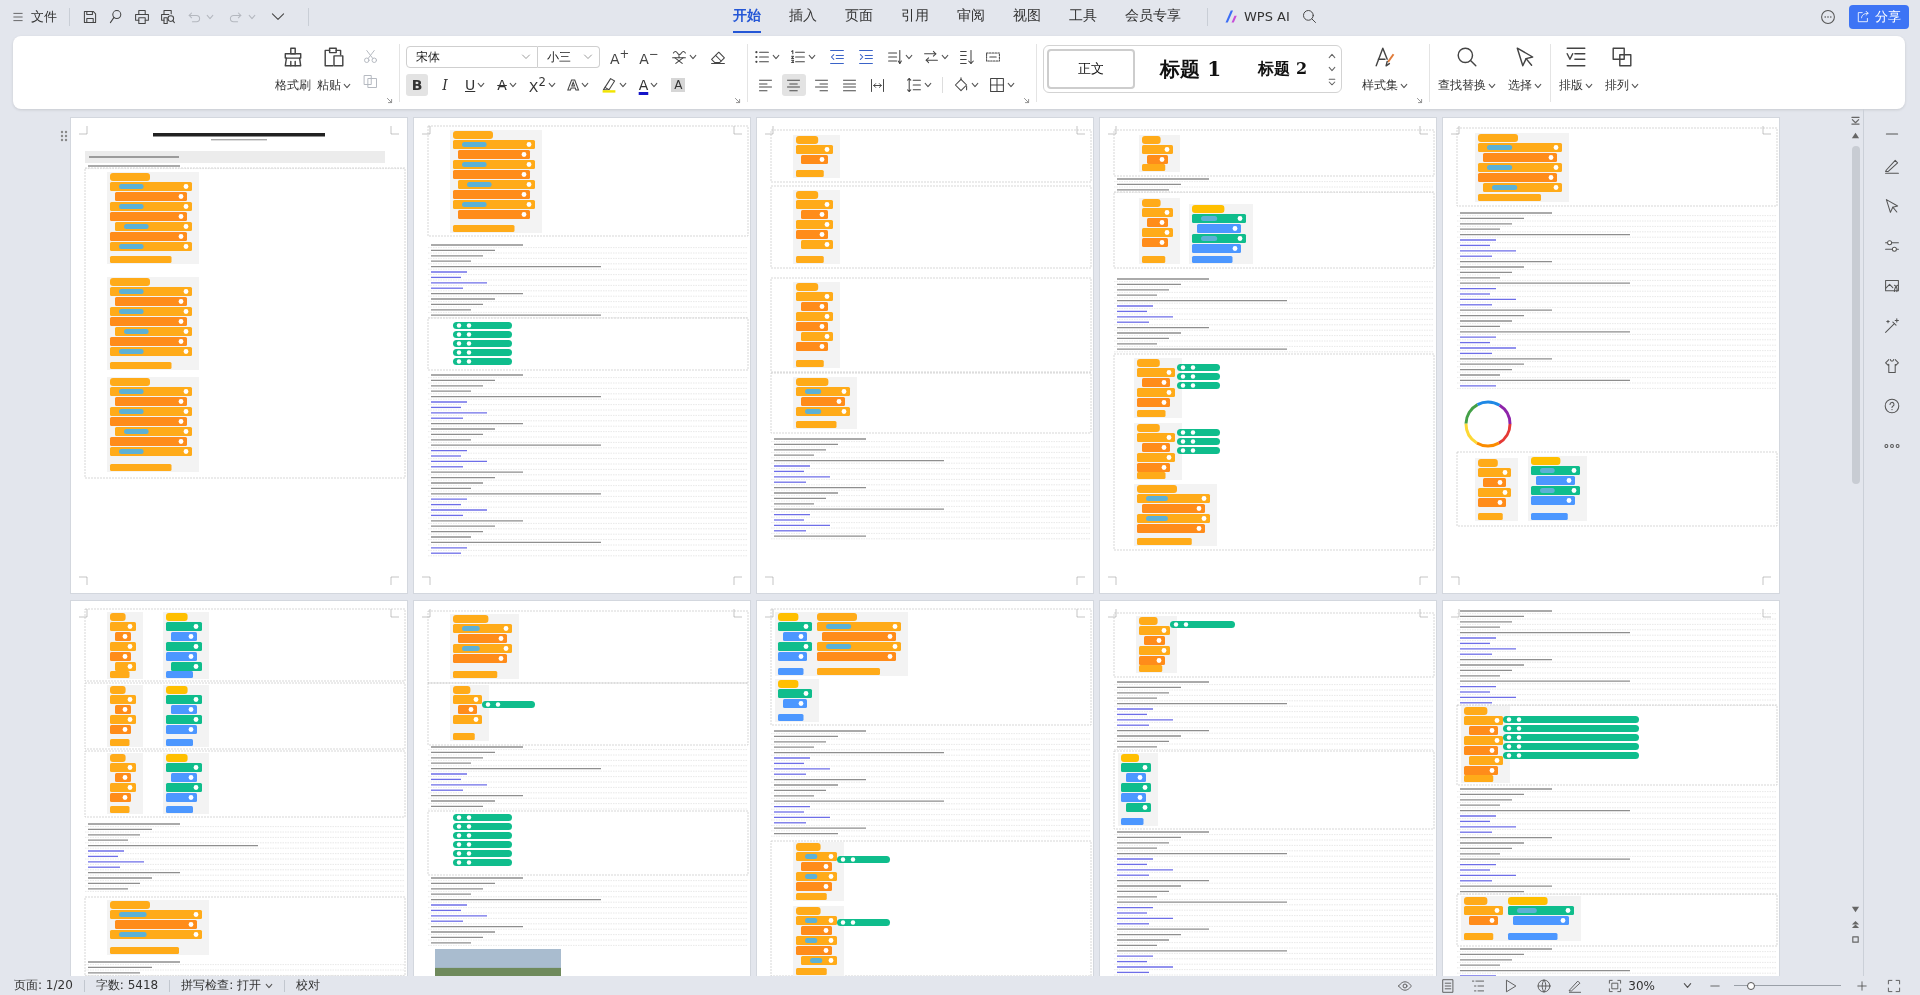 The height and width of the screenshot is (995, 1920). What do you see at coordinates (1828, 16) in the screenshot?
I see `chat-icon` at bounding box center [1828, 16].